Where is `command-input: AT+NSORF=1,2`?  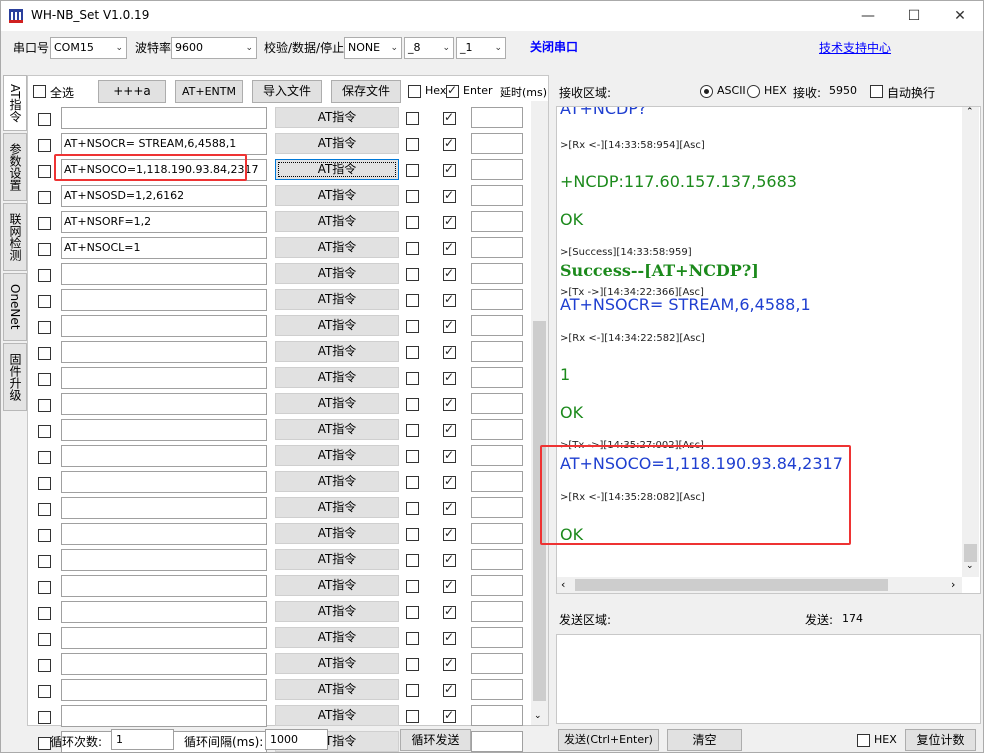
command-input: AT+NSORF=1,2 is located at coordinates (164, 222).